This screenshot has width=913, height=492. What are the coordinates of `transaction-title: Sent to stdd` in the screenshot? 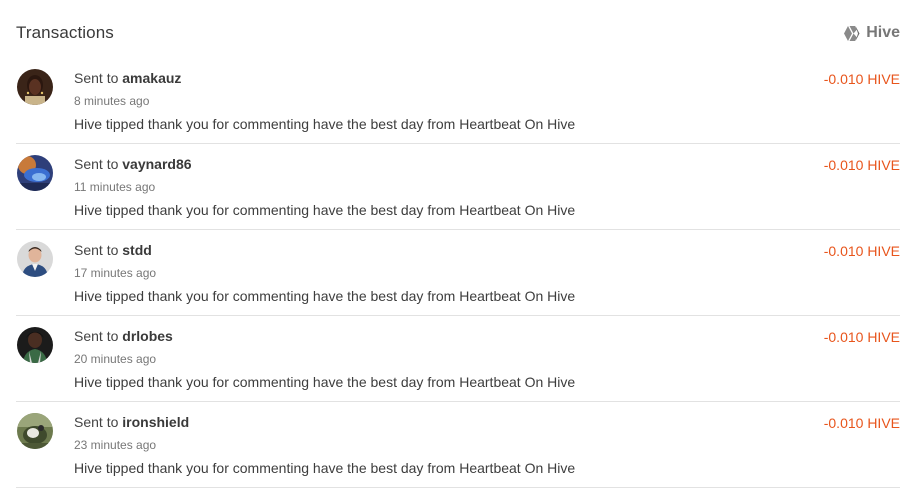 It's located at (113, 250).